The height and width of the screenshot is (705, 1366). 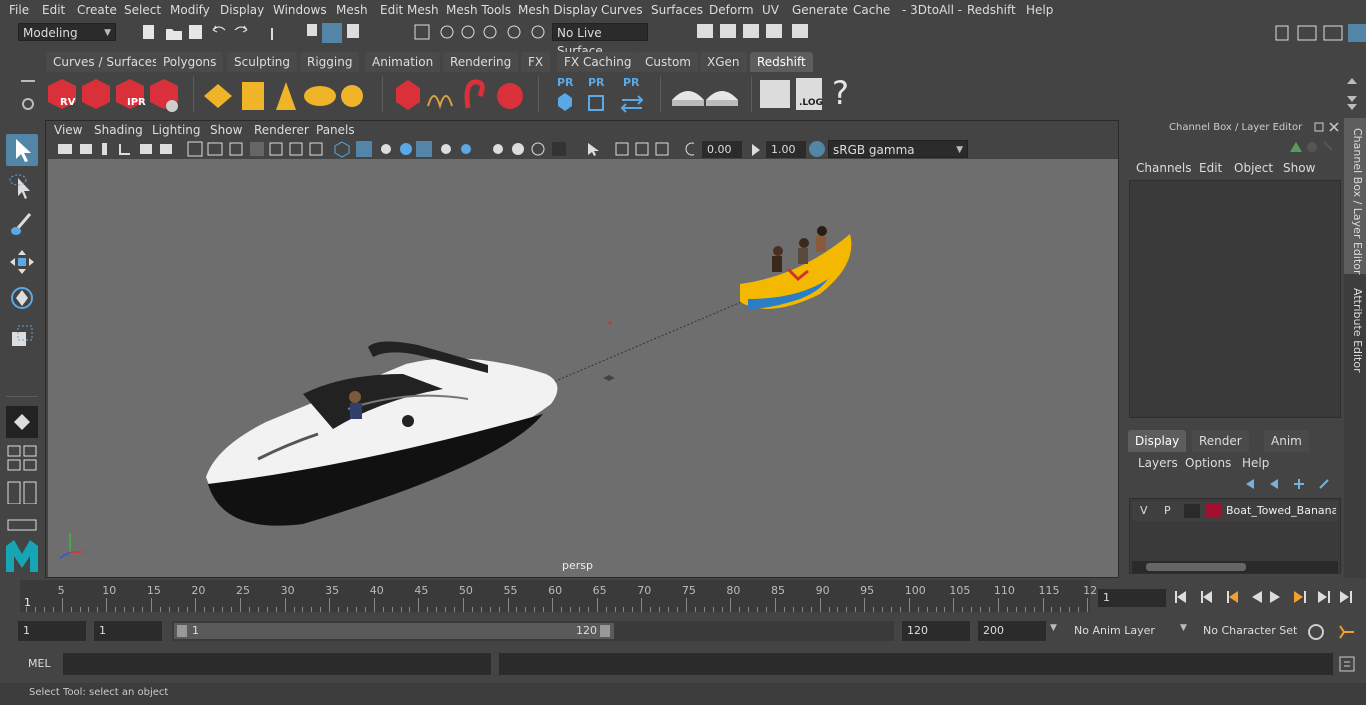 I want to click on menu-select: Select, so click(x=142, y=10).